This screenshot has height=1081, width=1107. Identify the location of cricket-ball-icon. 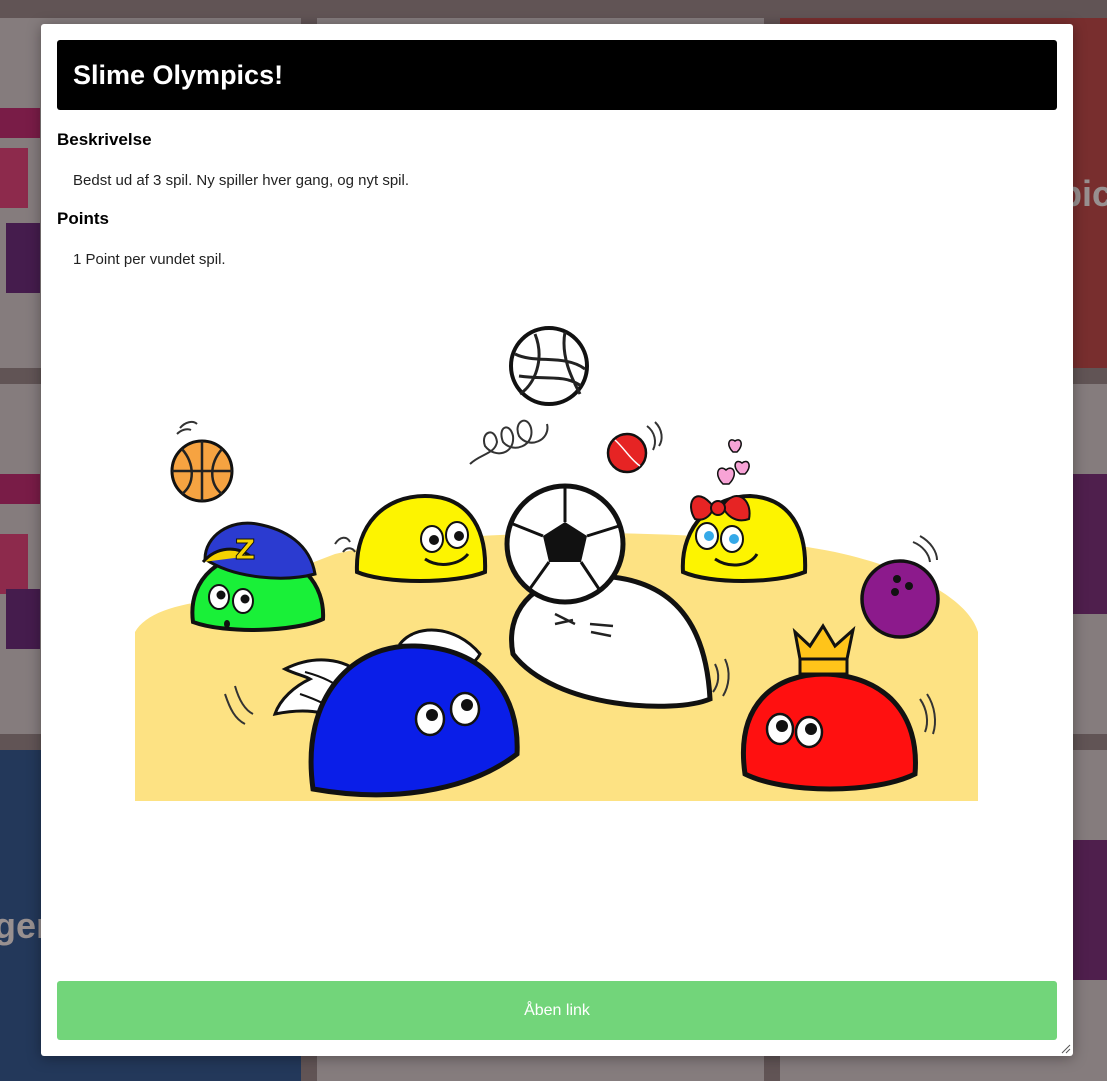
(634, 447).